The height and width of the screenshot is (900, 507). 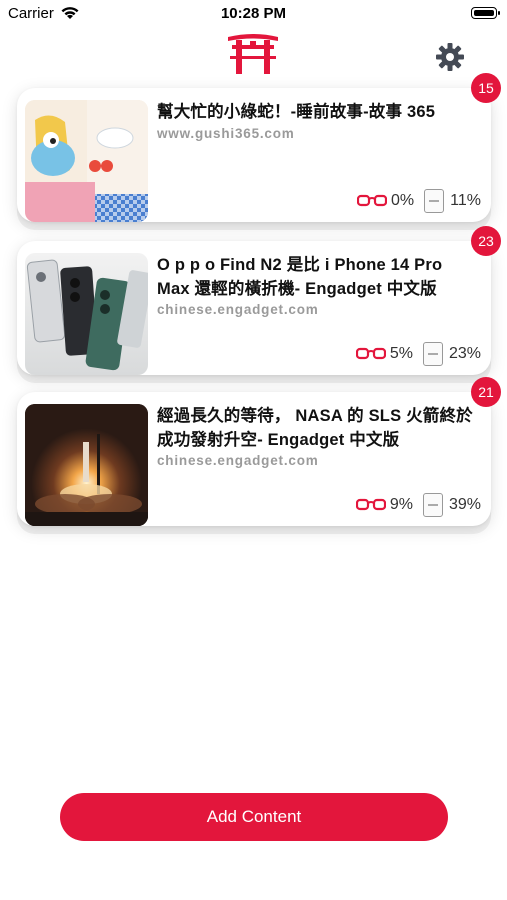 I want to click on rocket-launch-photo, so click(x=86, y=465).